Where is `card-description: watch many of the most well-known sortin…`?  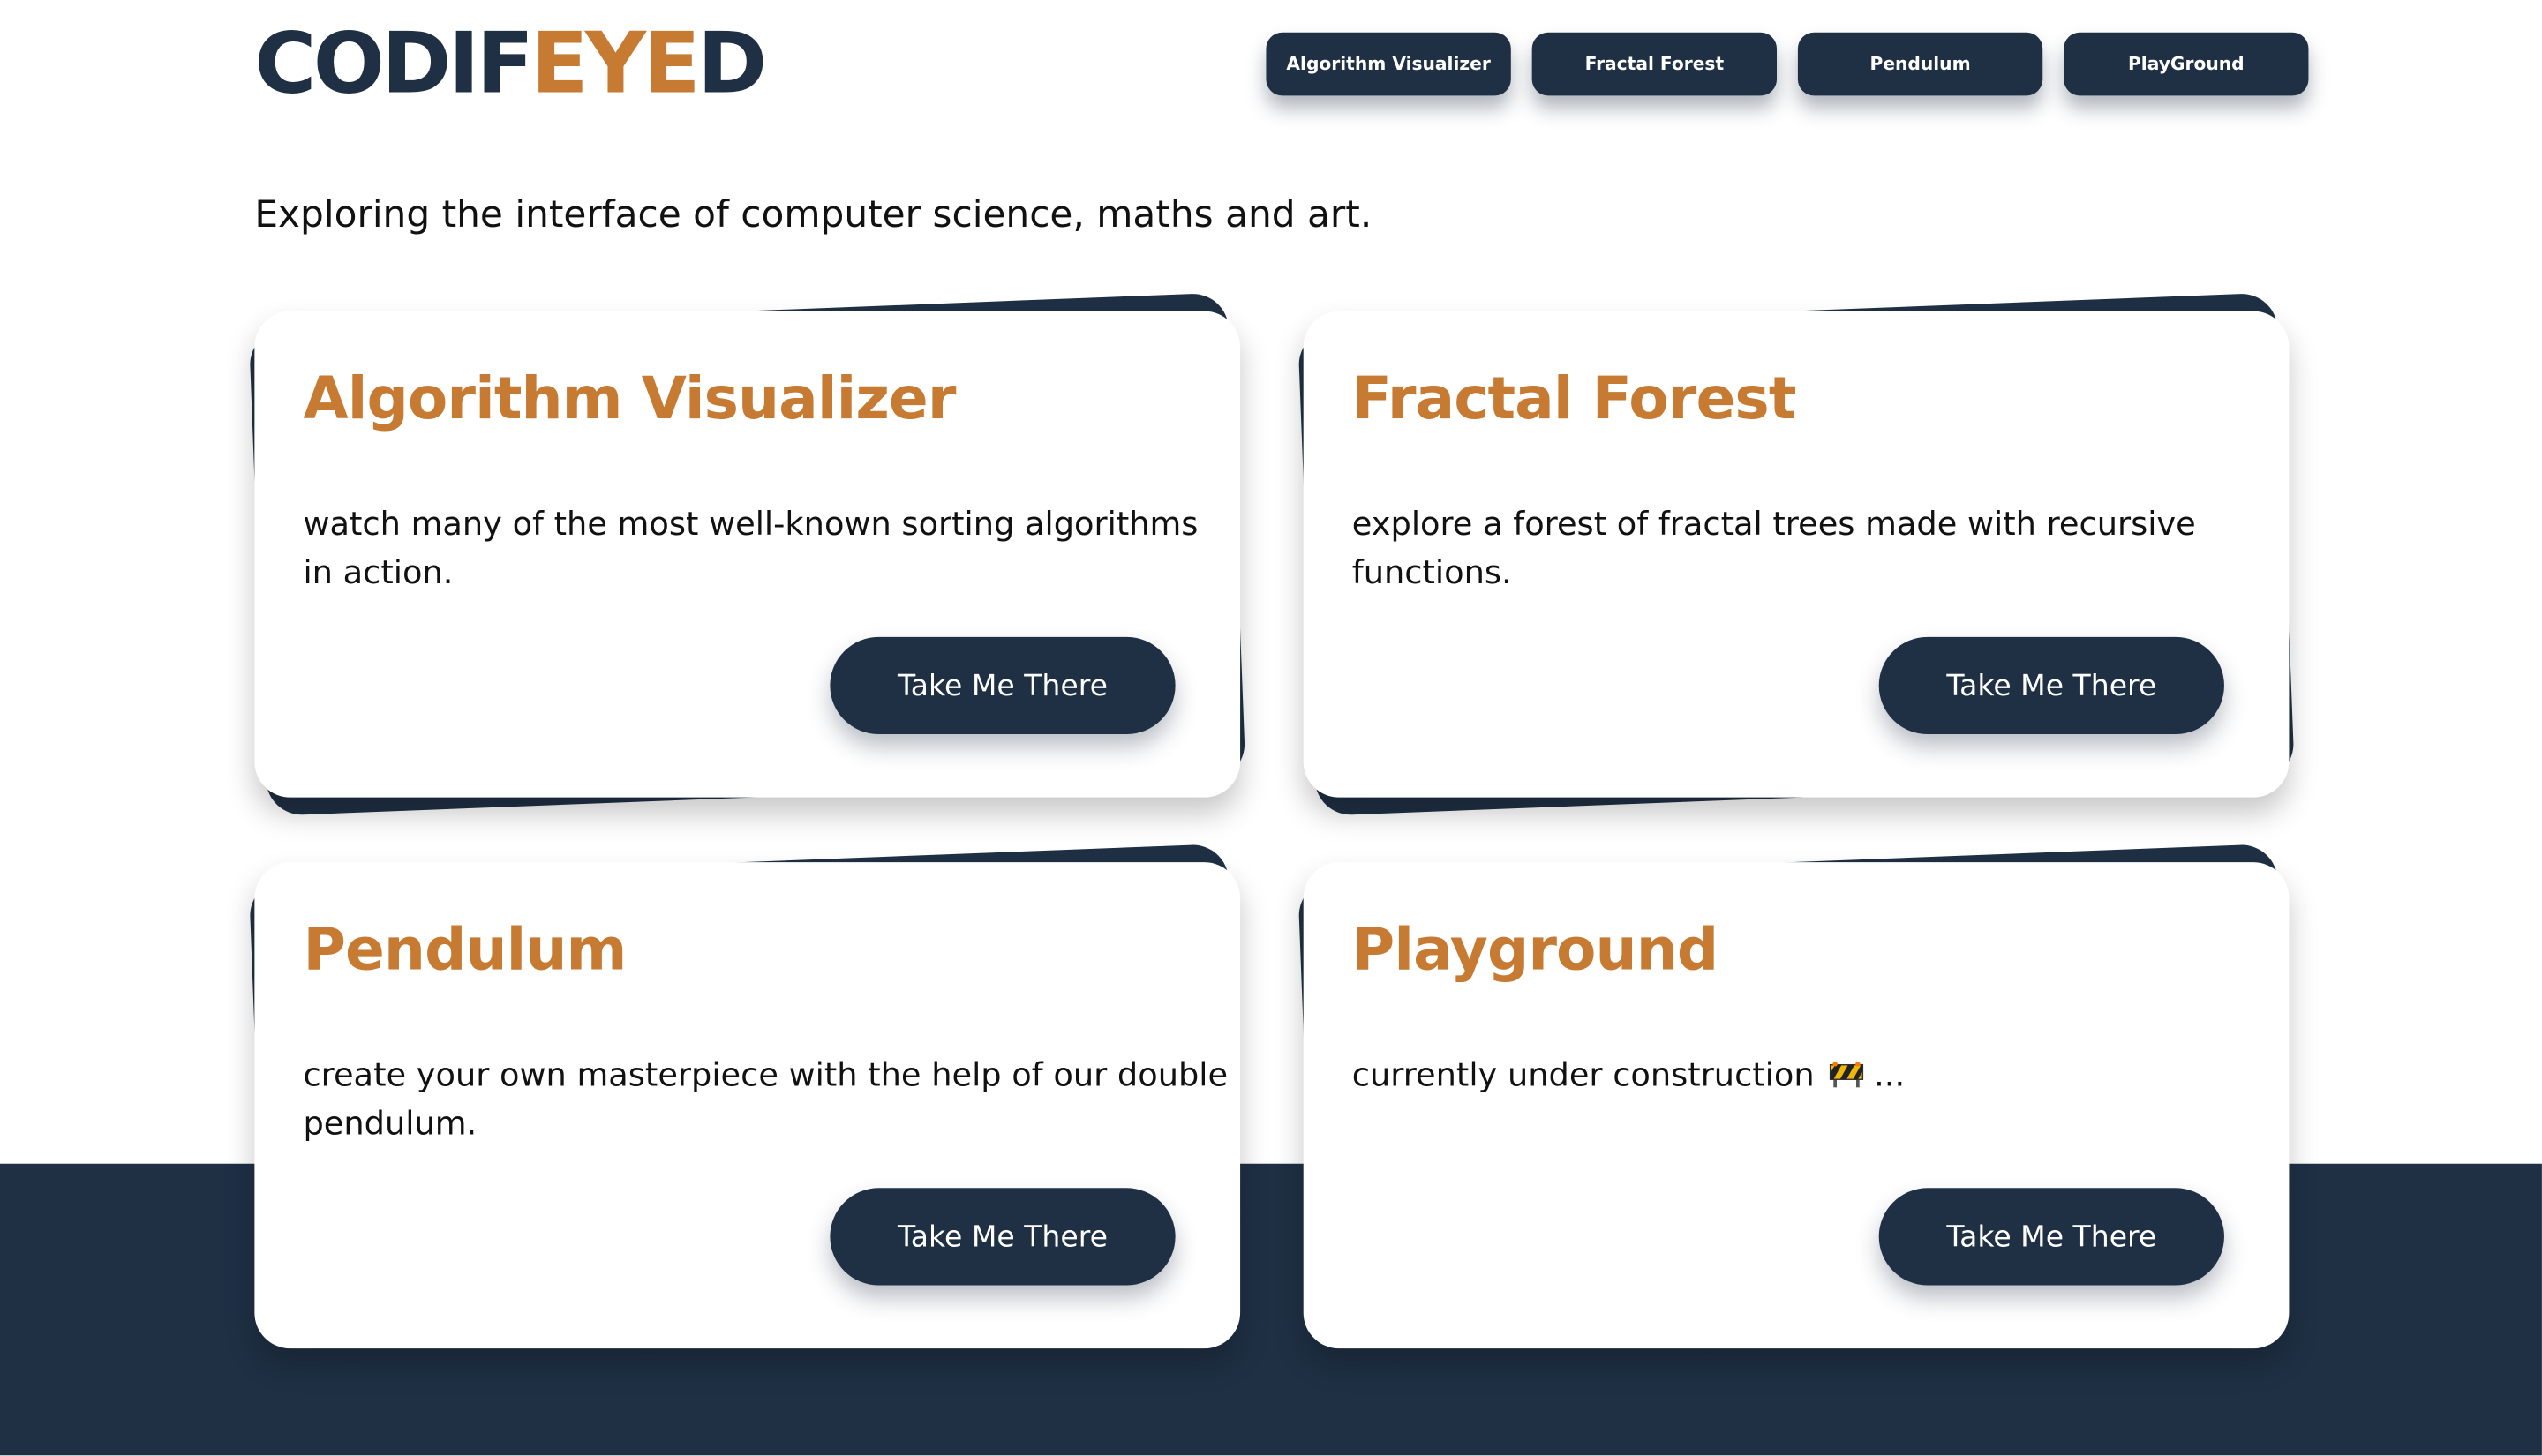 card-description: watch many of the most well-known sortin… is located at coordinates (751, 548).